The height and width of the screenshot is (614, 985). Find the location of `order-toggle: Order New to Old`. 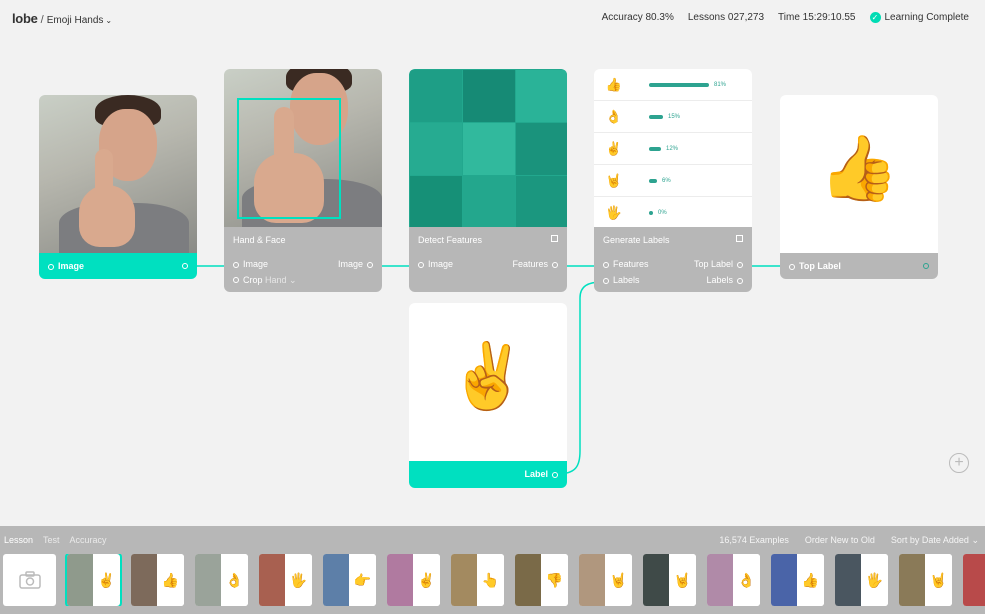

order-toggle: Order New to Old is located at coordinates (840, 540).